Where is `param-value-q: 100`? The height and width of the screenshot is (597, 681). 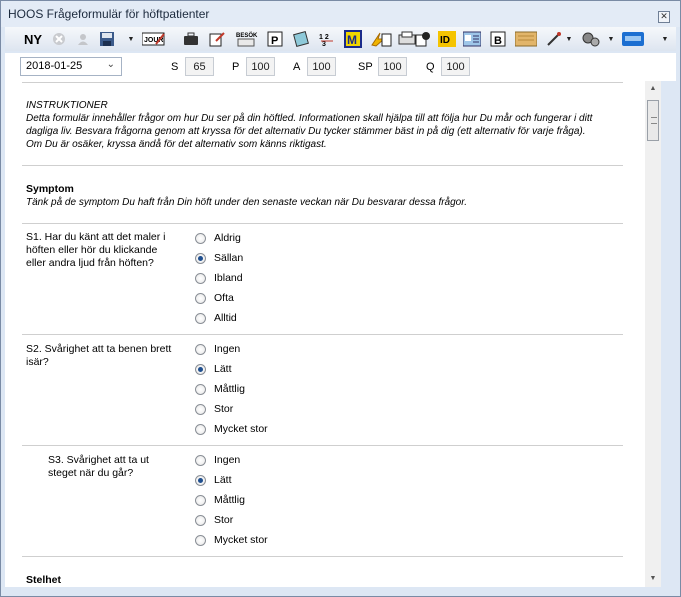 param-value-q: 100 is located at coordinates (455, 66).